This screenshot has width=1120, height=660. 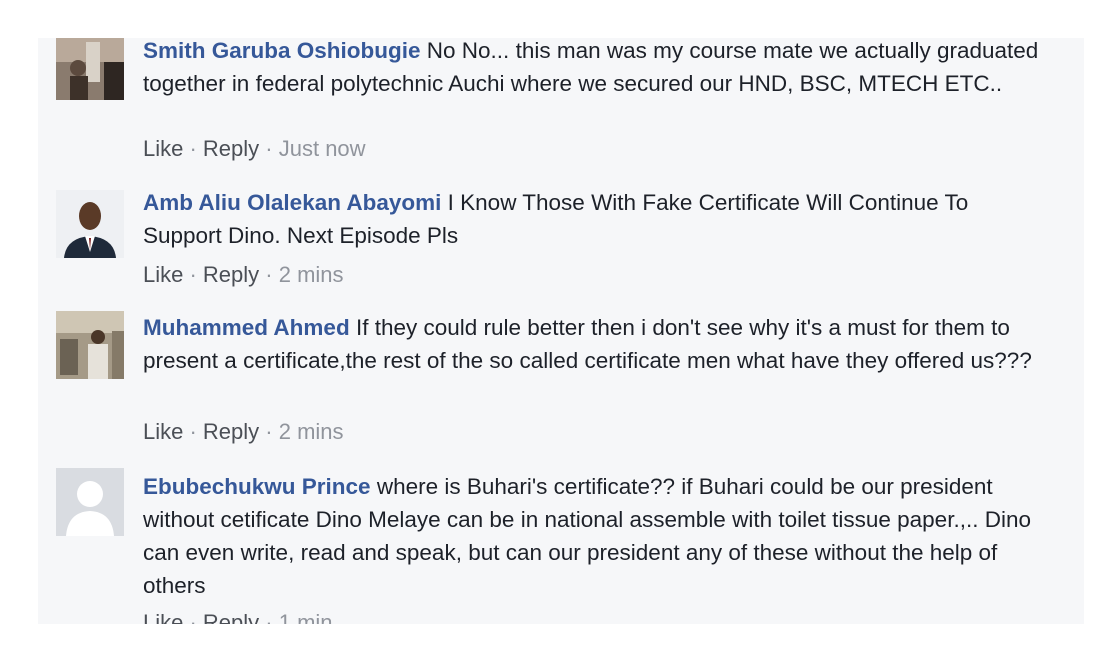 What do you see at coordinates (322, 148) in the screenshot?
I see `comment-timestamp: Just now` at bounding box center [322, 148].